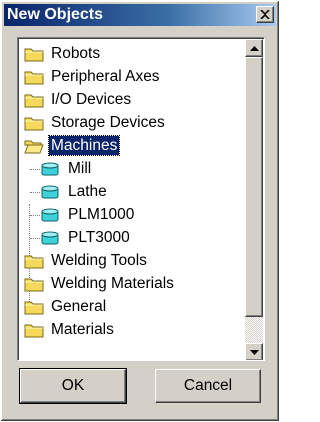 Image resolution: width=320 pixels, height=422 pixels. I want to click on close-button, so click(265, 14).